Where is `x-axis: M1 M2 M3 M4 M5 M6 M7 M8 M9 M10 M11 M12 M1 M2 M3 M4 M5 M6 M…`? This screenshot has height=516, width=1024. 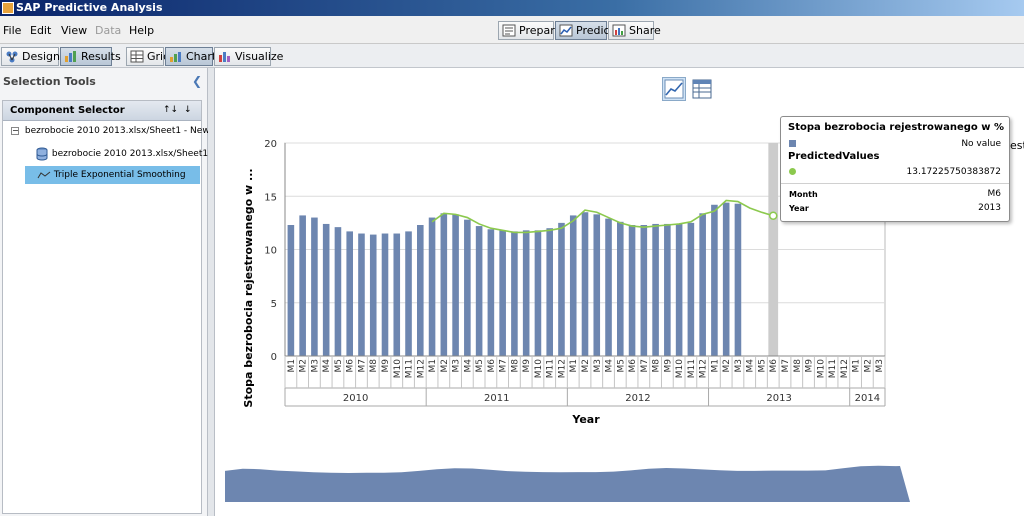
x-axis: M1 M2 M3 M4 M5 M6 M7 M8 M9 M10 M11 M12 M1 M2 M3 M4 M5 M6 M… is located at coordinates (585, 381).